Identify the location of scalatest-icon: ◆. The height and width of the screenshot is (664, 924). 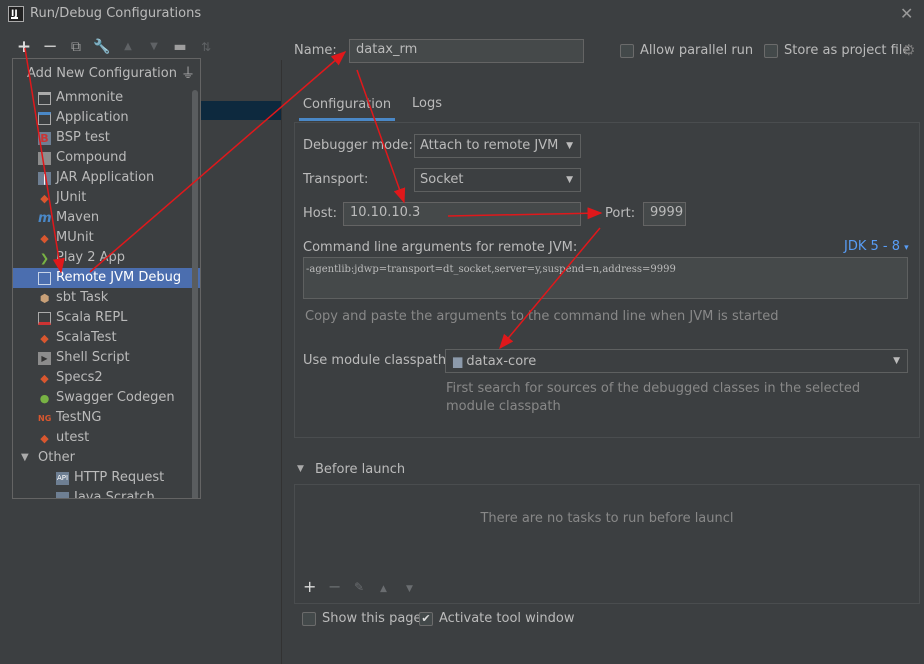
(44, 338).